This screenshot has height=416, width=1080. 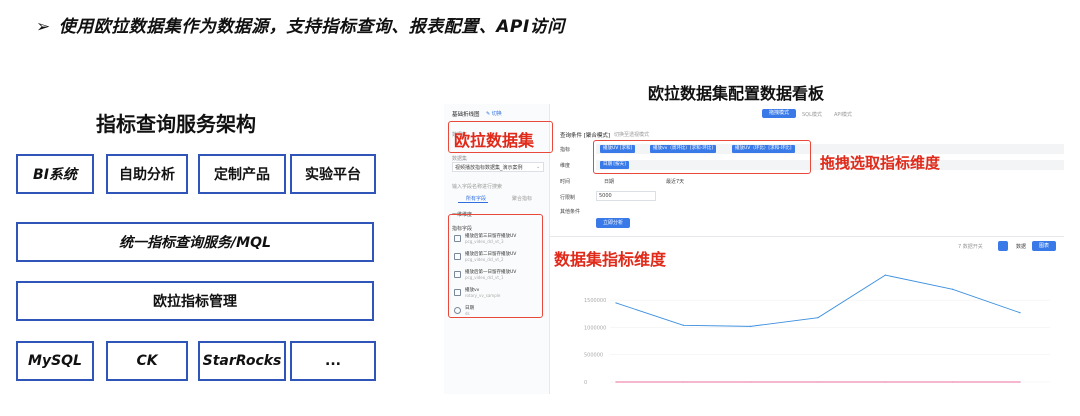 What do you see at coordinates (55, 361) in the screenshot?
I see `arch-box-mysql: MySQL` at bounding box center [55, 361].